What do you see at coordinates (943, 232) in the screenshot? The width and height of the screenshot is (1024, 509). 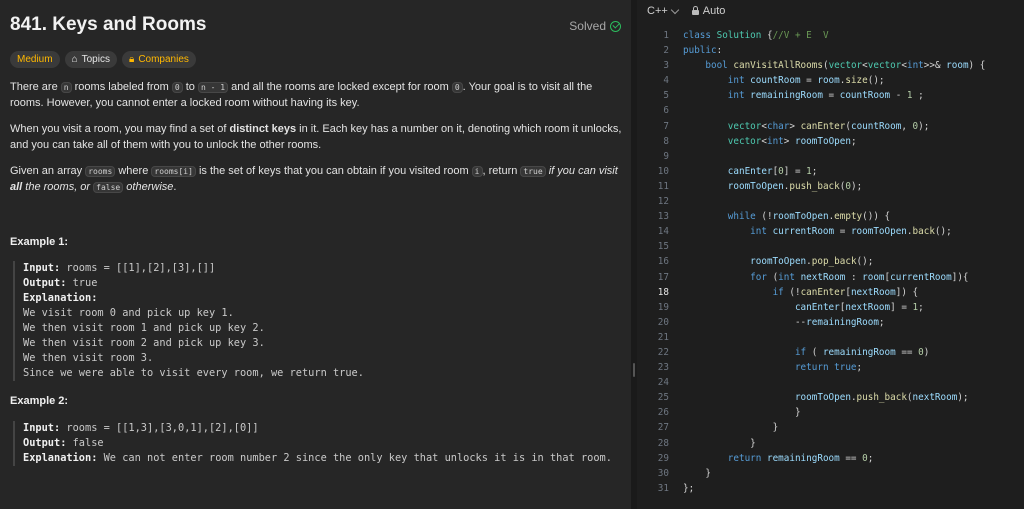 I see `code-token: ();` at bounding box center [943, 232].